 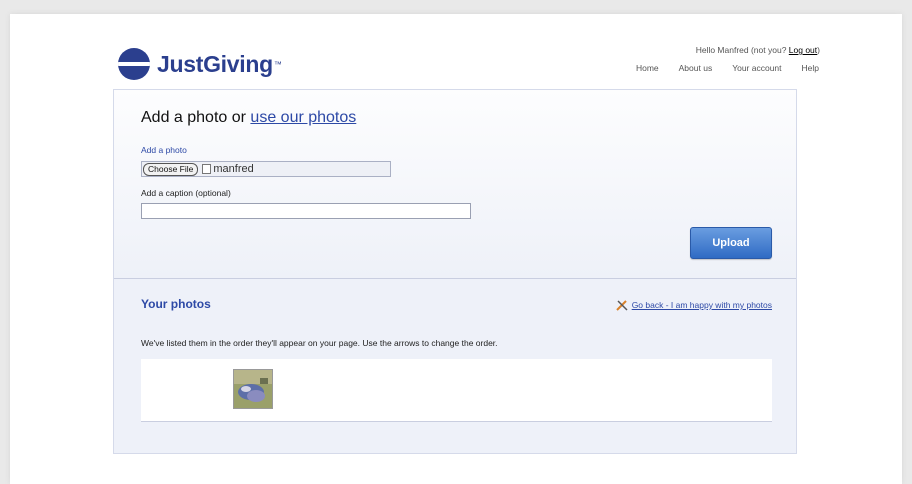 What do you see at coordinates (701, 305) in the screenshot?
I see `go-back-text: Go back - I am happy with my photos` at bounding box center [701, 305].